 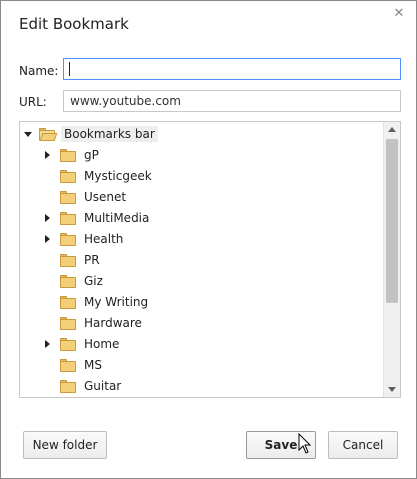 What do you see at coordinates (201, 218) in the screenshot?
I see `tree-item-multimedia: MultiMedia` at bounding box center [201, 218].